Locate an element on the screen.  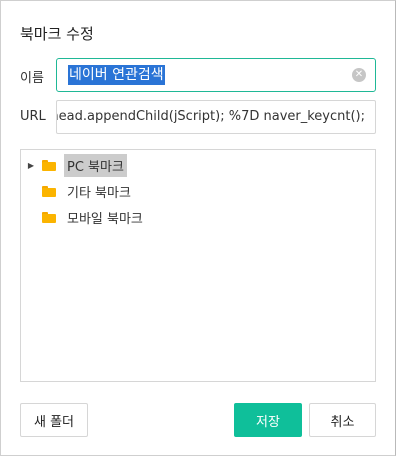
tree-item-label: 기타 북마크 is located at coordinates (99, 191).